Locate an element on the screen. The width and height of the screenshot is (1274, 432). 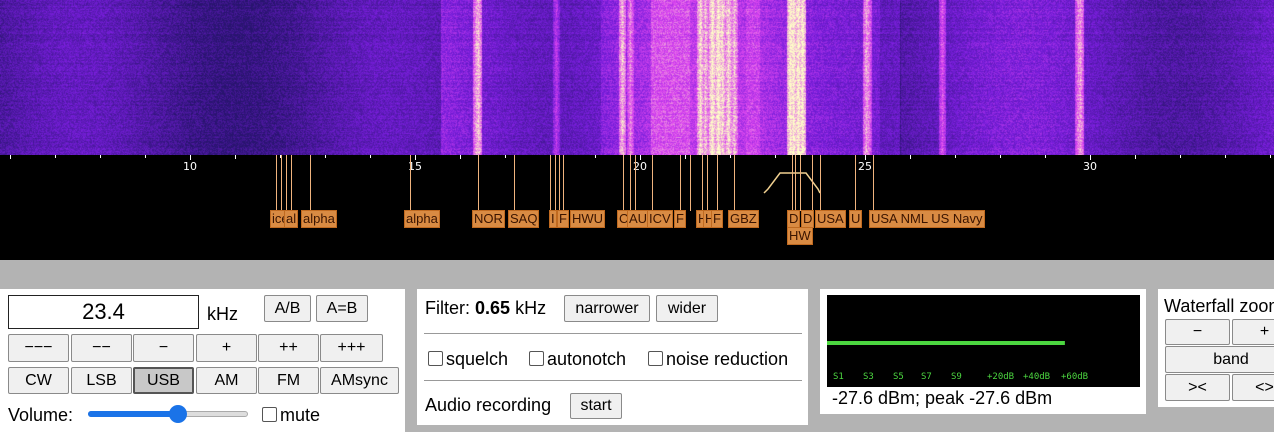
smeter-scale-label: S7 is located at coordinates (926, 377).